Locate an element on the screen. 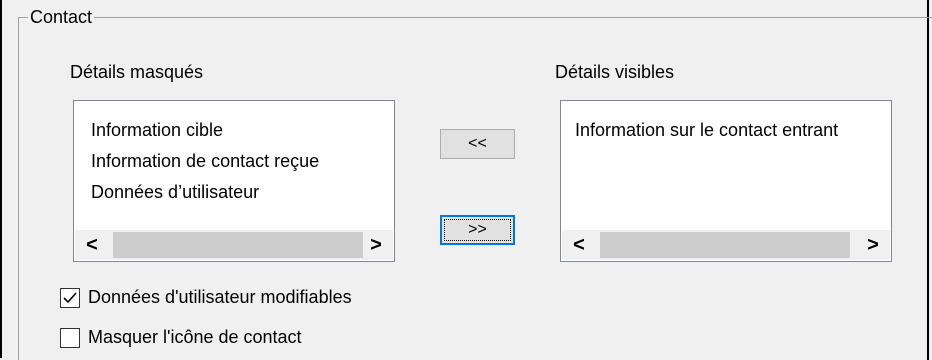 The image size is (932, 360). groupbox-border-left is located at coordinates (18, 188).